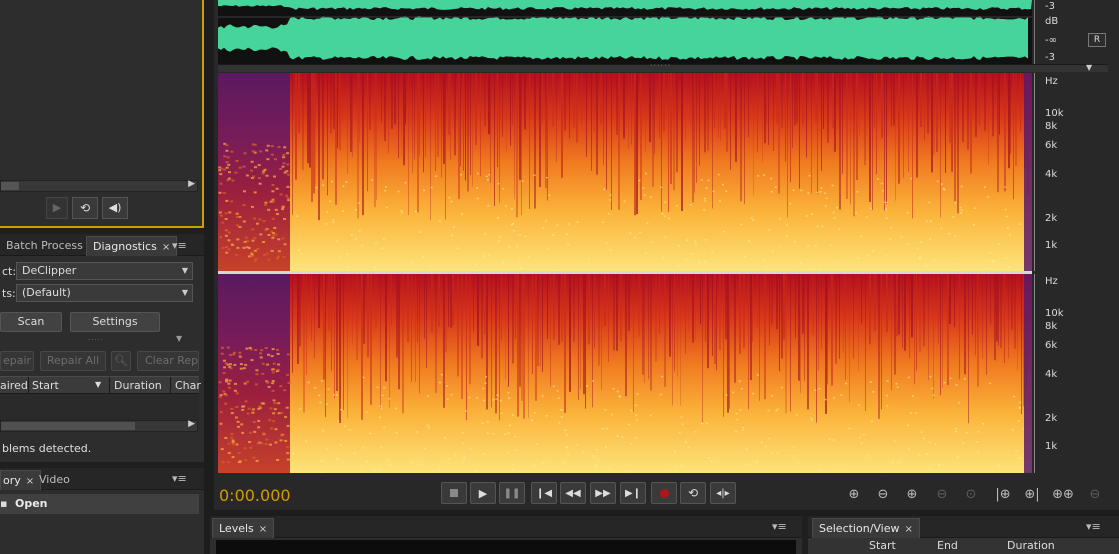 This screenshot has height=554, width=1119. Describe the element at coordinates (506, 547) in the screenshot. I see `levels-meter` at that location.